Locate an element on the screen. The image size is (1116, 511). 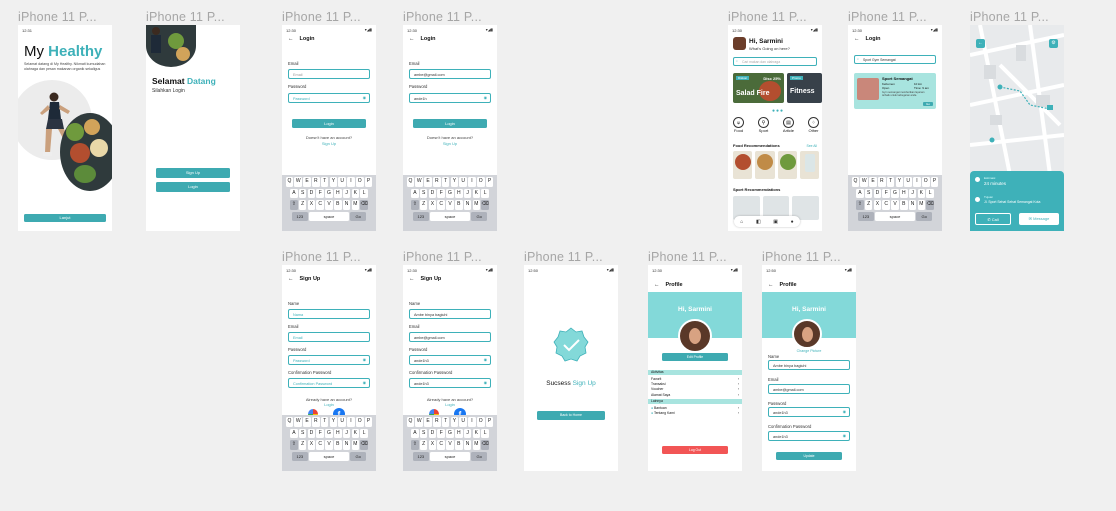
password-field: ande1h ◉ is located at coordinates (450, 98).